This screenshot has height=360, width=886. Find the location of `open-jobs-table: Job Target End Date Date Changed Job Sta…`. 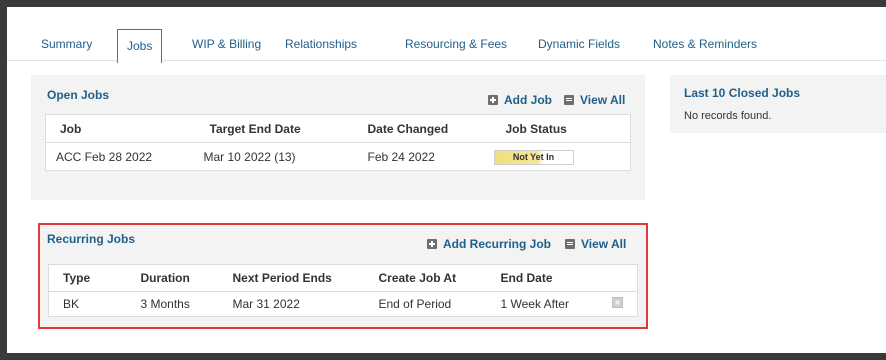

open-jobs-table: Job Target End Date Date Changed Job Sta… is located at coordinates (338, 142).